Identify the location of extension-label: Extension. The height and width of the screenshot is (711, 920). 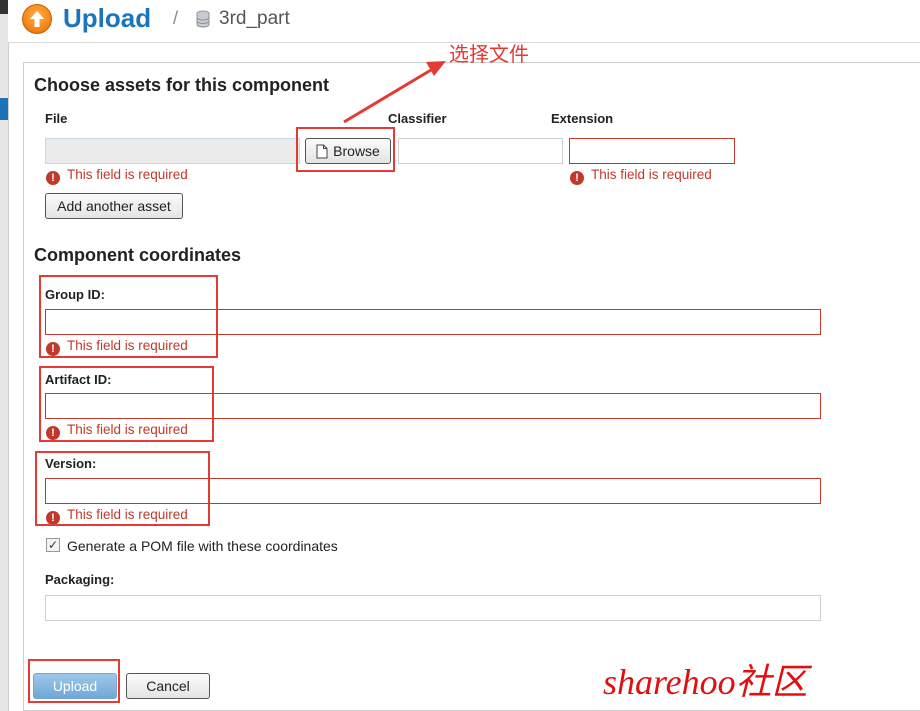
(582, 118).